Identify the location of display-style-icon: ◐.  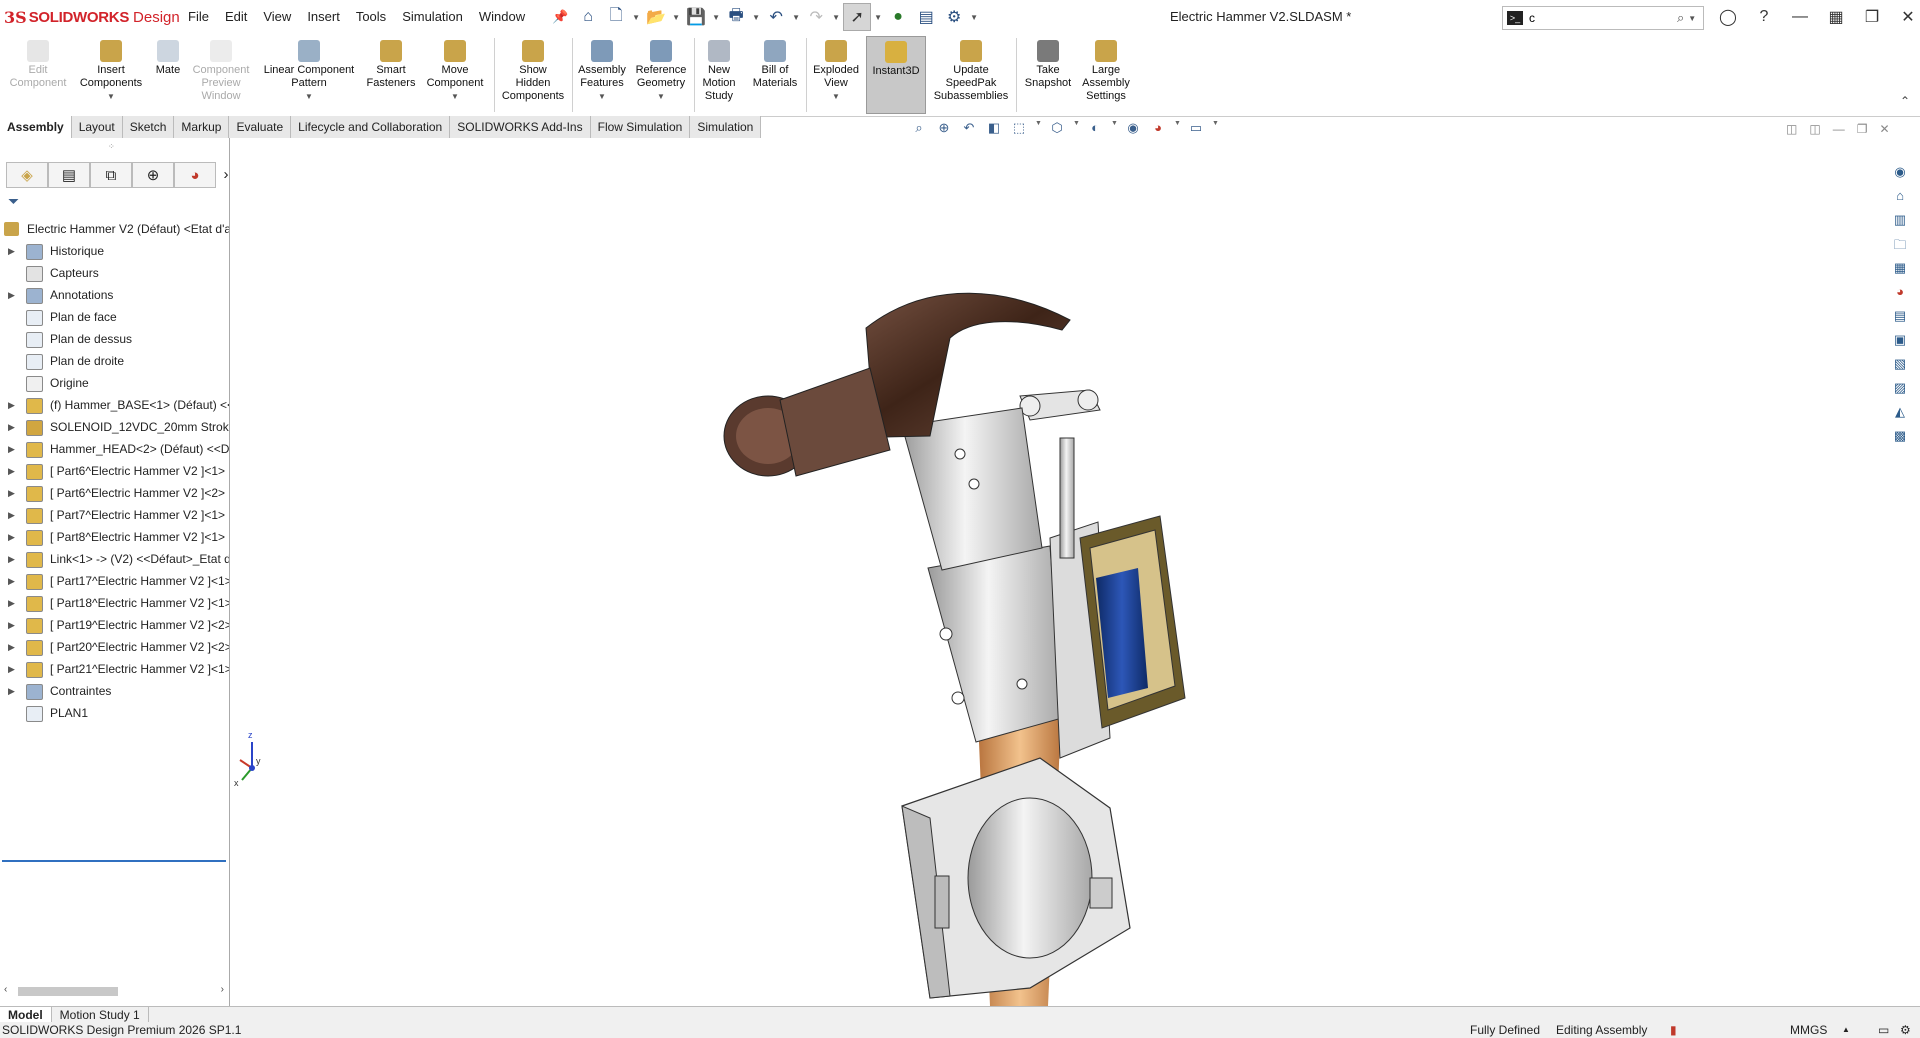
(1095, 128).